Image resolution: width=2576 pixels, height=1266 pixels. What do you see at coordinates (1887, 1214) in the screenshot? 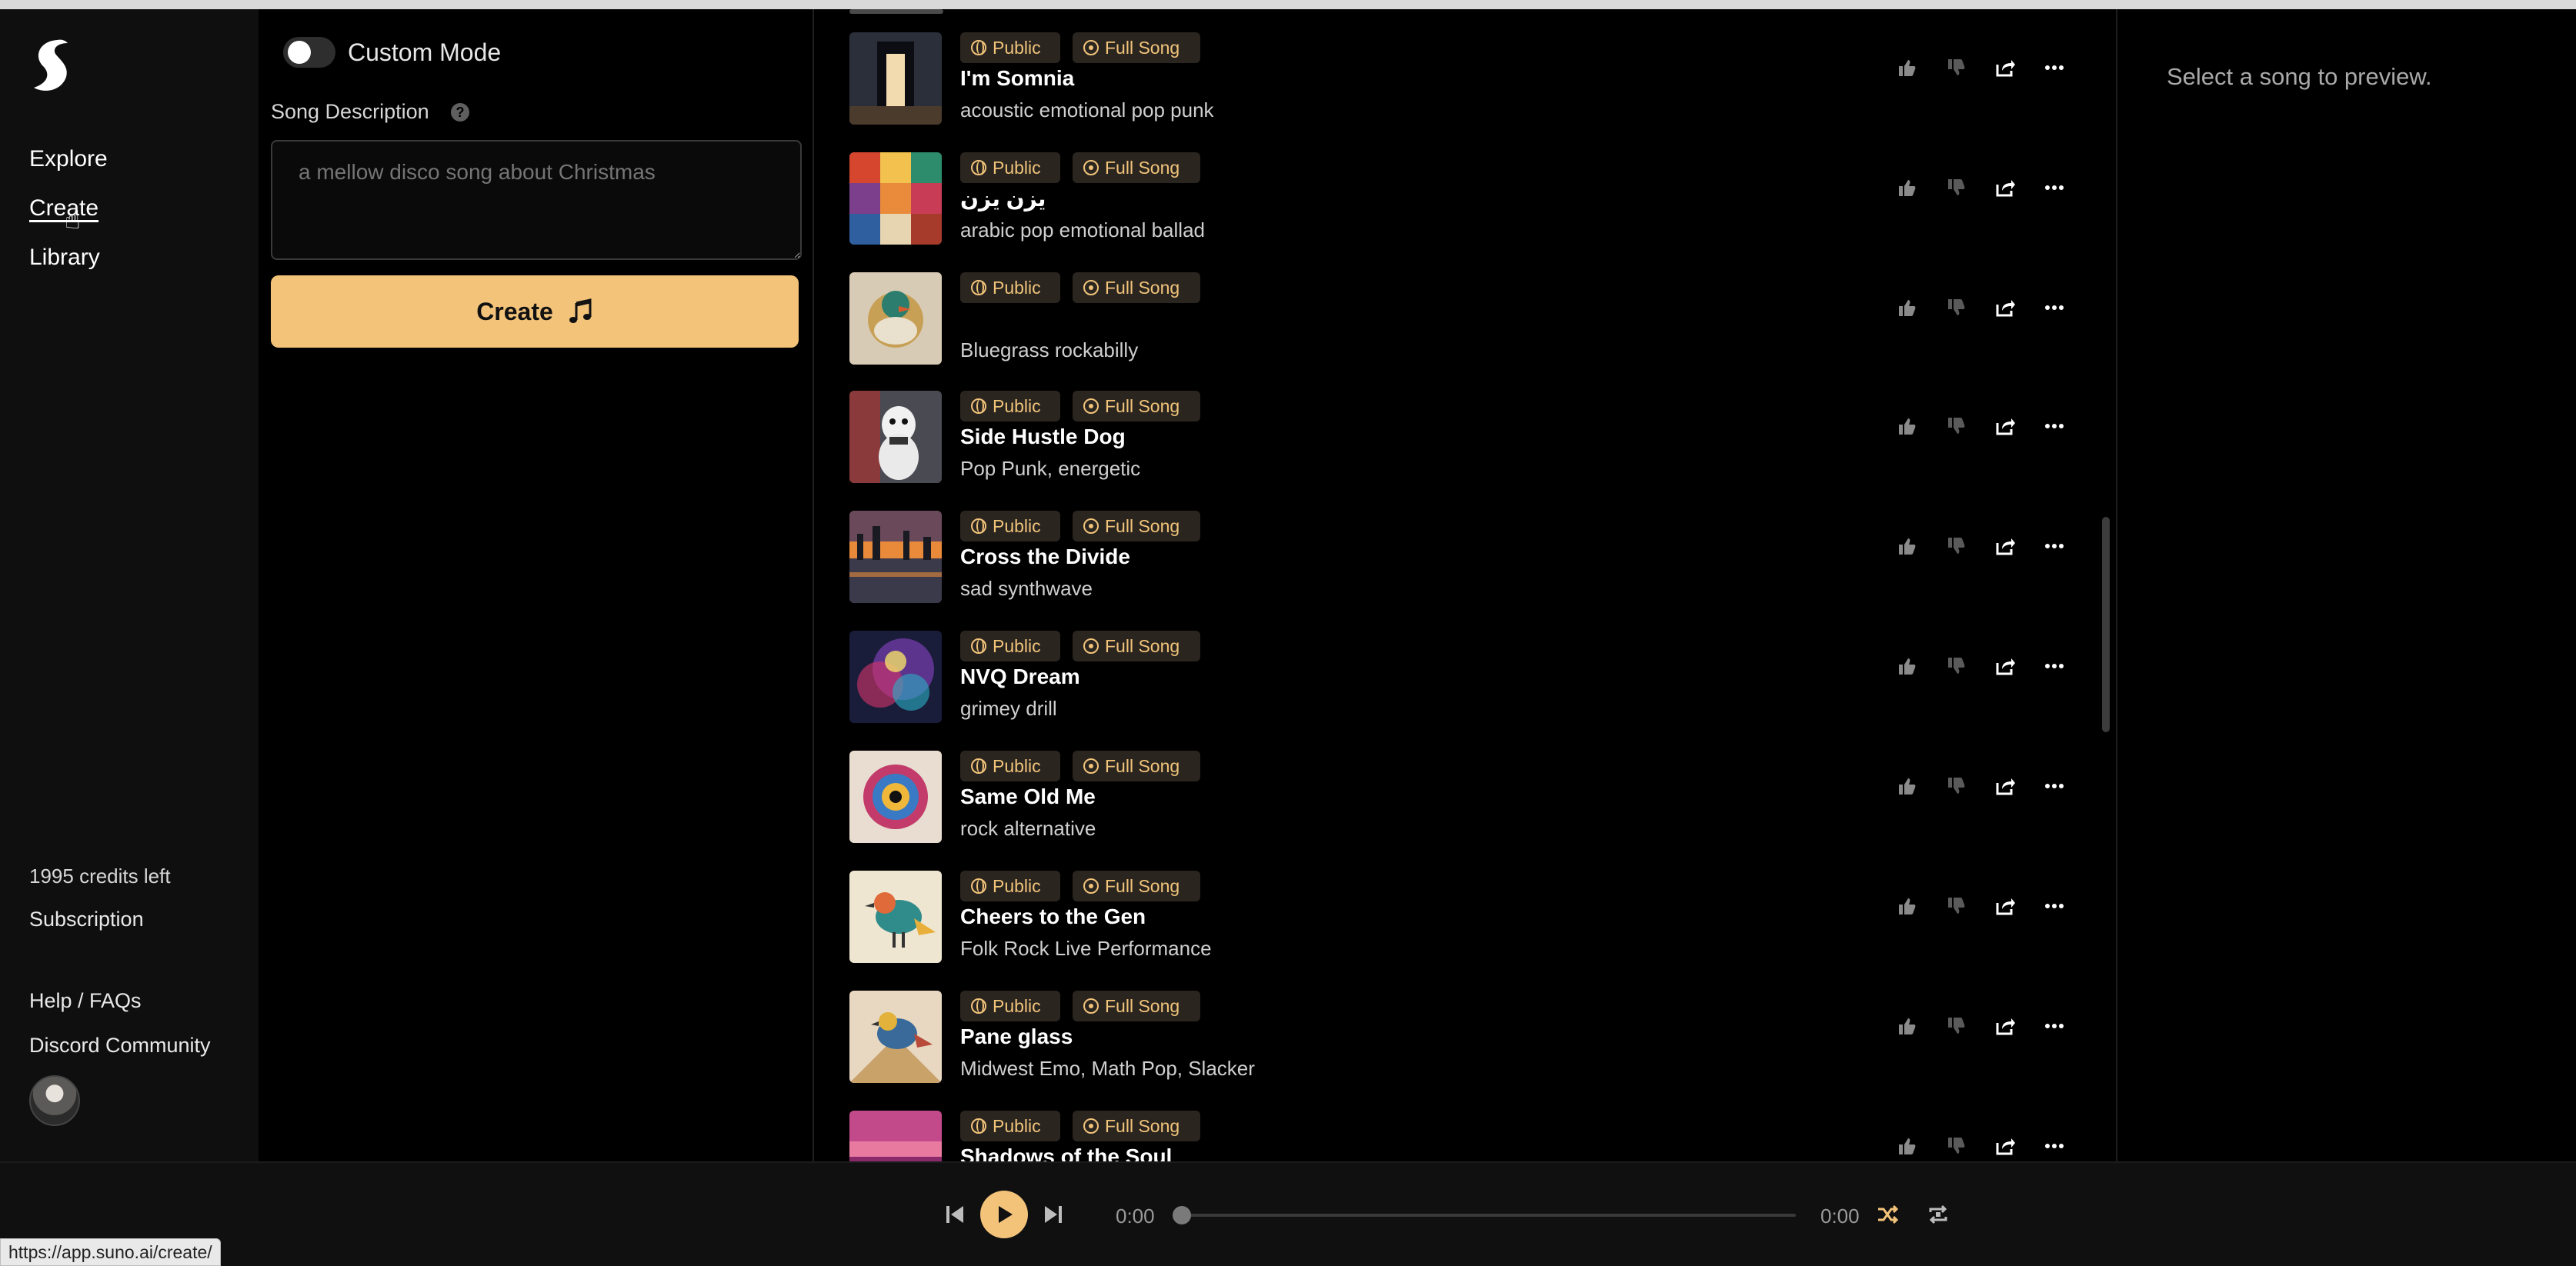
I see `shuffle-icon` at bounding box center [1887, 1214].